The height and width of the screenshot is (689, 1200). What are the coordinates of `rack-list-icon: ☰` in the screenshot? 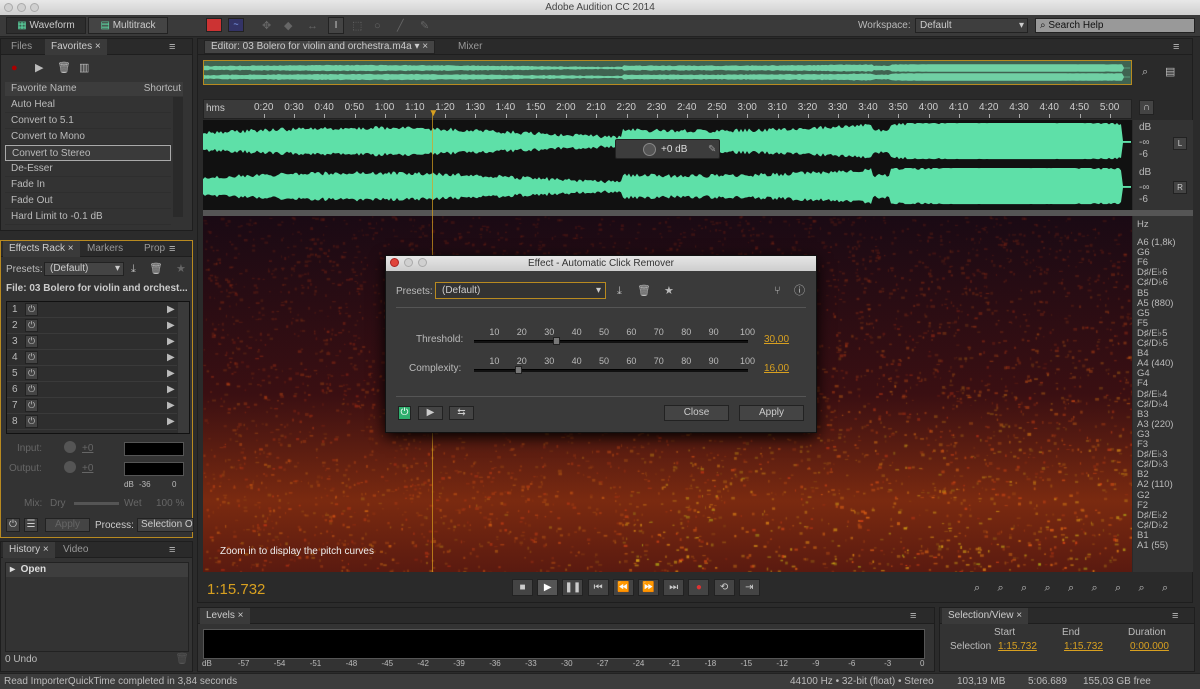 It's located at (31, 525).